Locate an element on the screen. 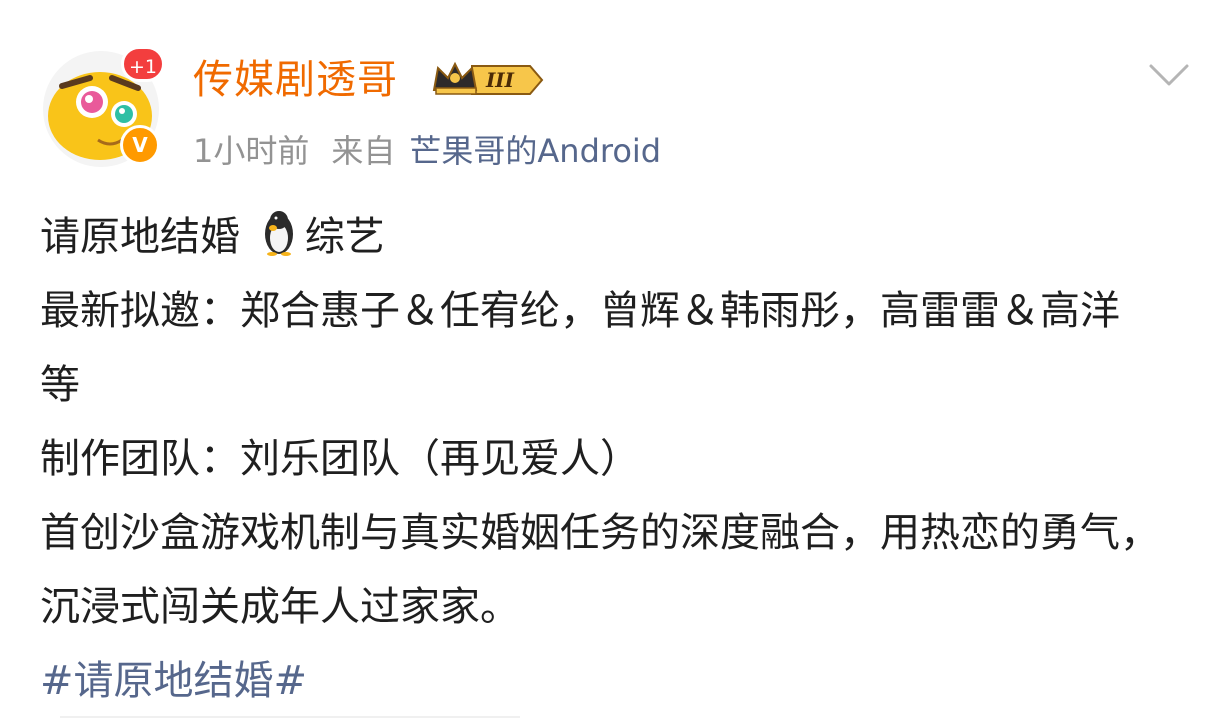 This screenshot has height=722, width=1220. hashtag-link: #请原地结婚# is located at coordinates (600, 681).